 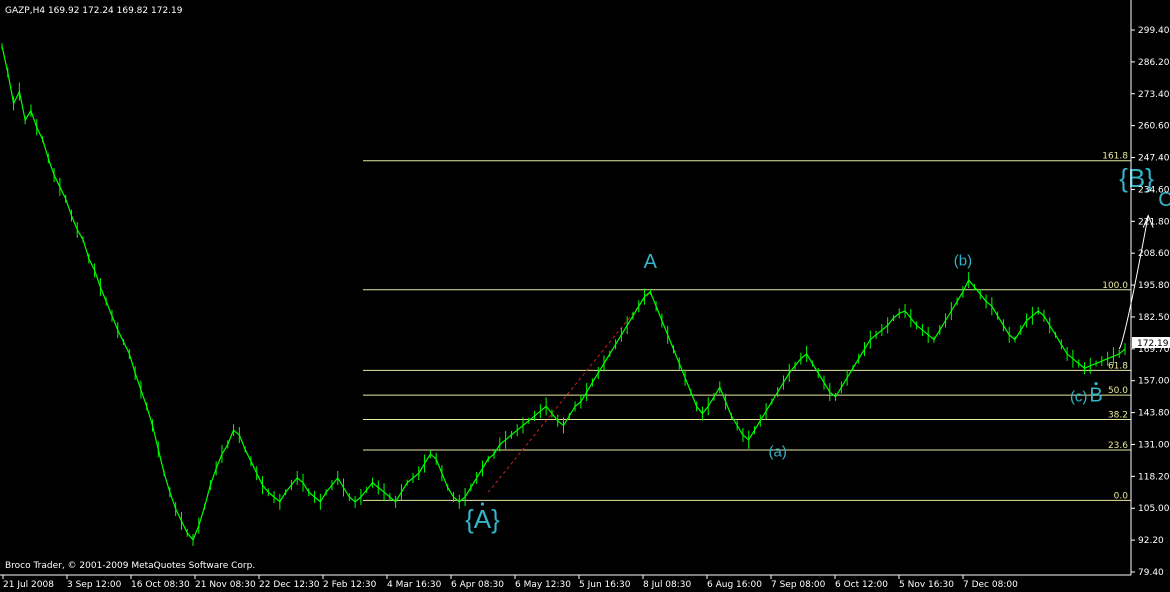 I want to click on fib-label: 61.8, so click(x=1118, y=366).